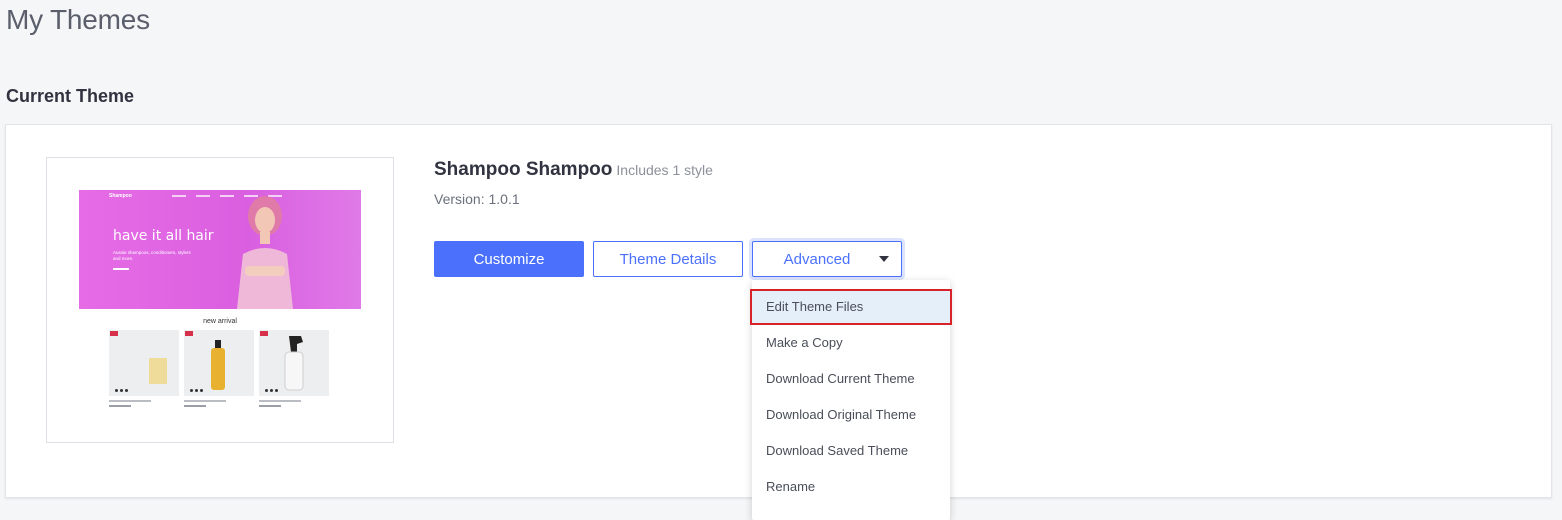 Image resolution: width=1562 pixels, height=520 pixels. What do you see at coordinates (668, 259) in the screenshot?
I see `theme-details-button: Theme Details` at bounding box center [668, 259].